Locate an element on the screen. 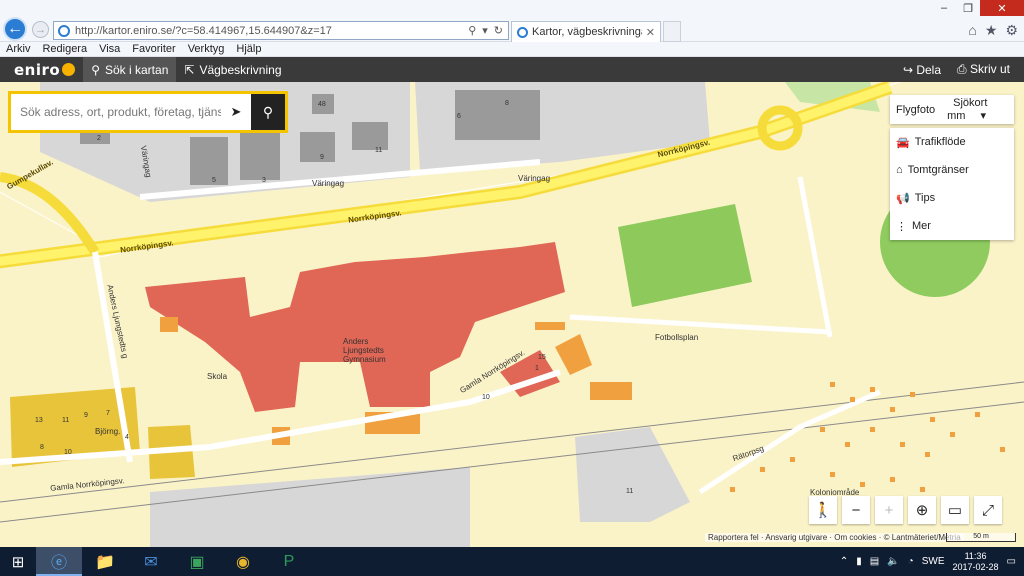  new-tab-button is located at coordinates (672, 31).